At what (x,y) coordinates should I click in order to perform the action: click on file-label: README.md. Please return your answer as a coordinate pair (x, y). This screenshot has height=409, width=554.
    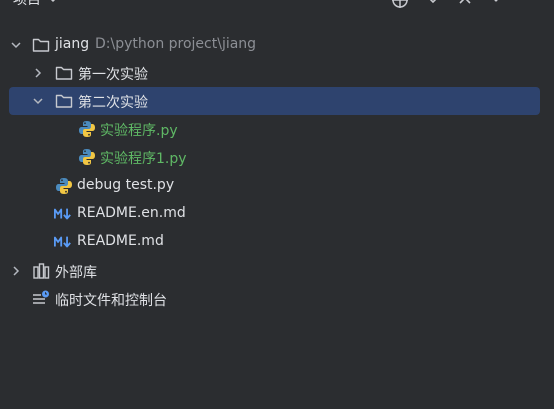
    Looking at the image, I should click on (120, 241).